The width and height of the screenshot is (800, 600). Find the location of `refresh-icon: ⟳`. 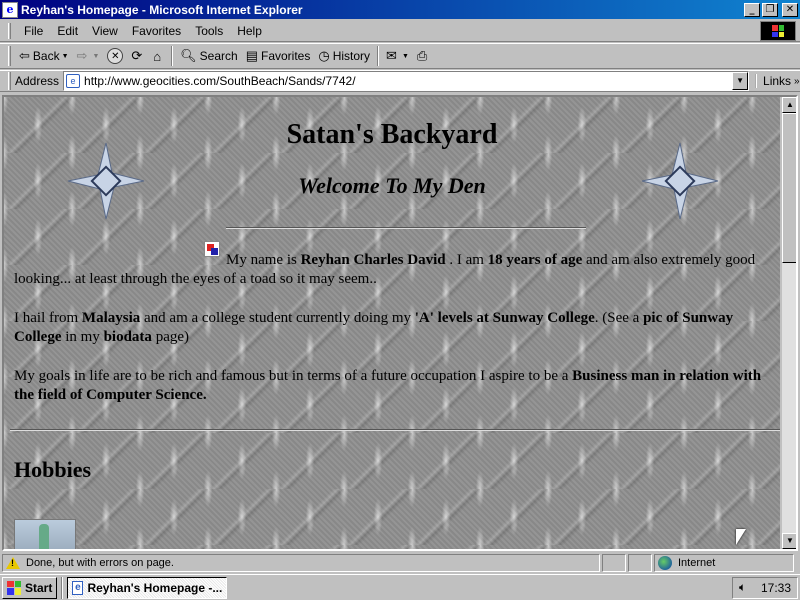

refresh-icon: ⟳ is located at coordinates (137, 55).